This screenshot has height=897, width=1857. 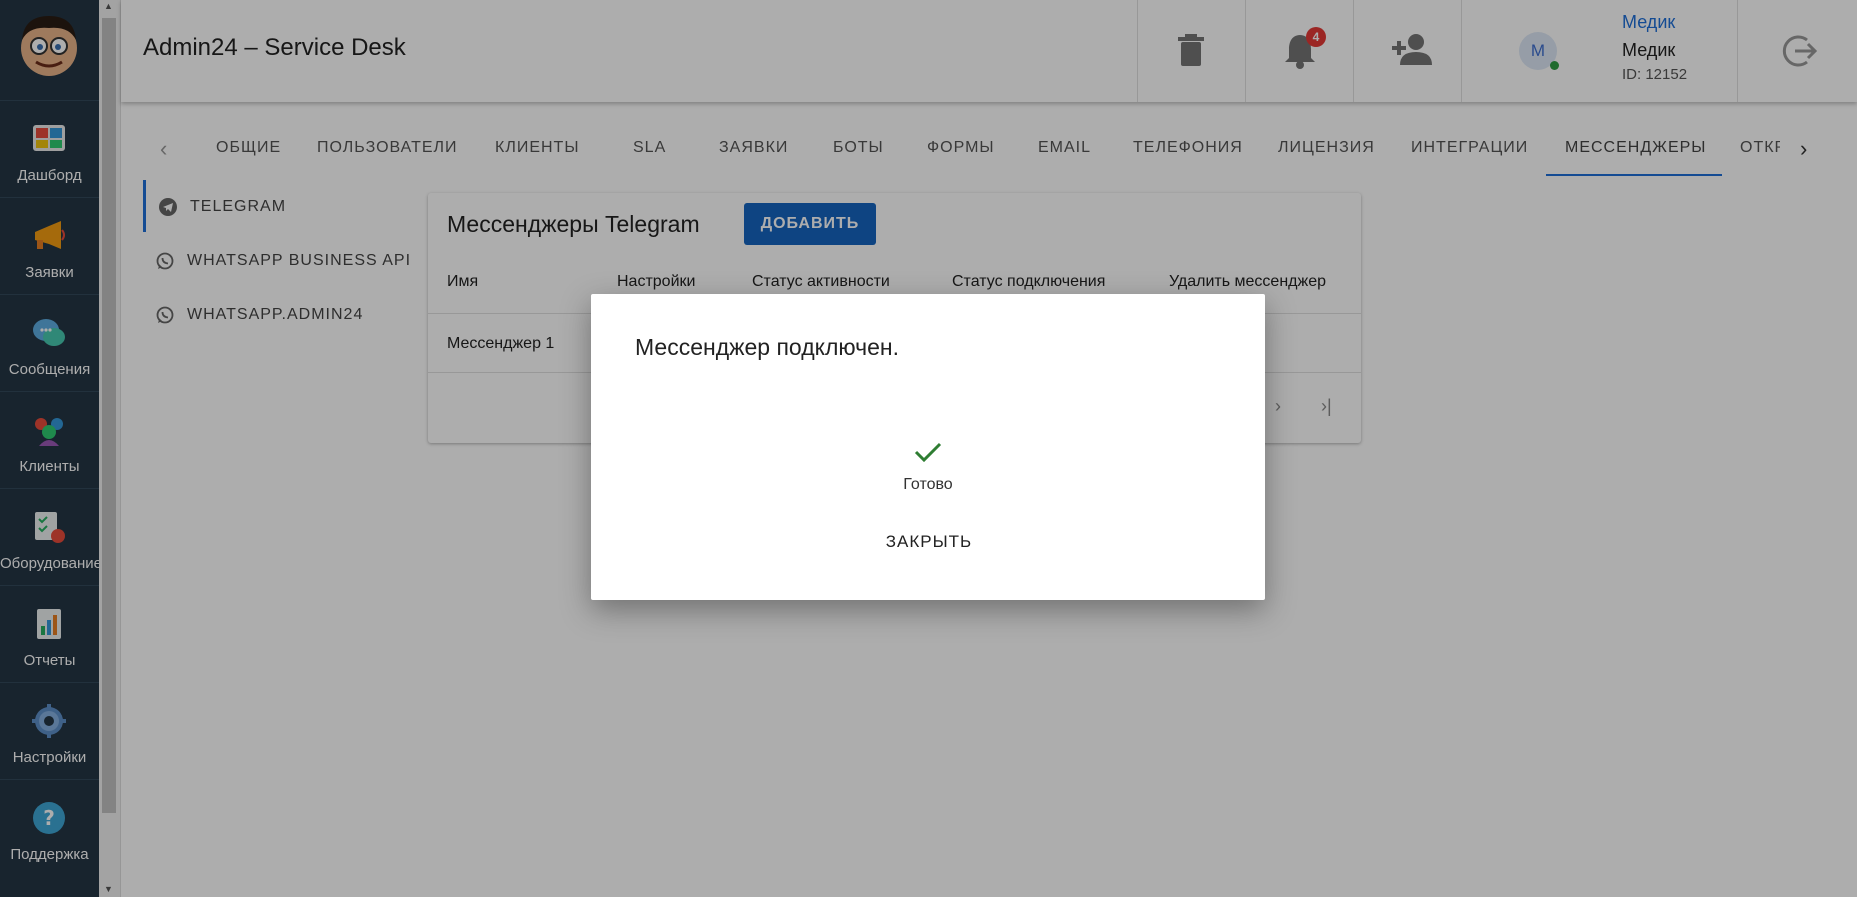 I want to click on close-button: ЗАКРЫТЬ, so click(x=929, y=542).